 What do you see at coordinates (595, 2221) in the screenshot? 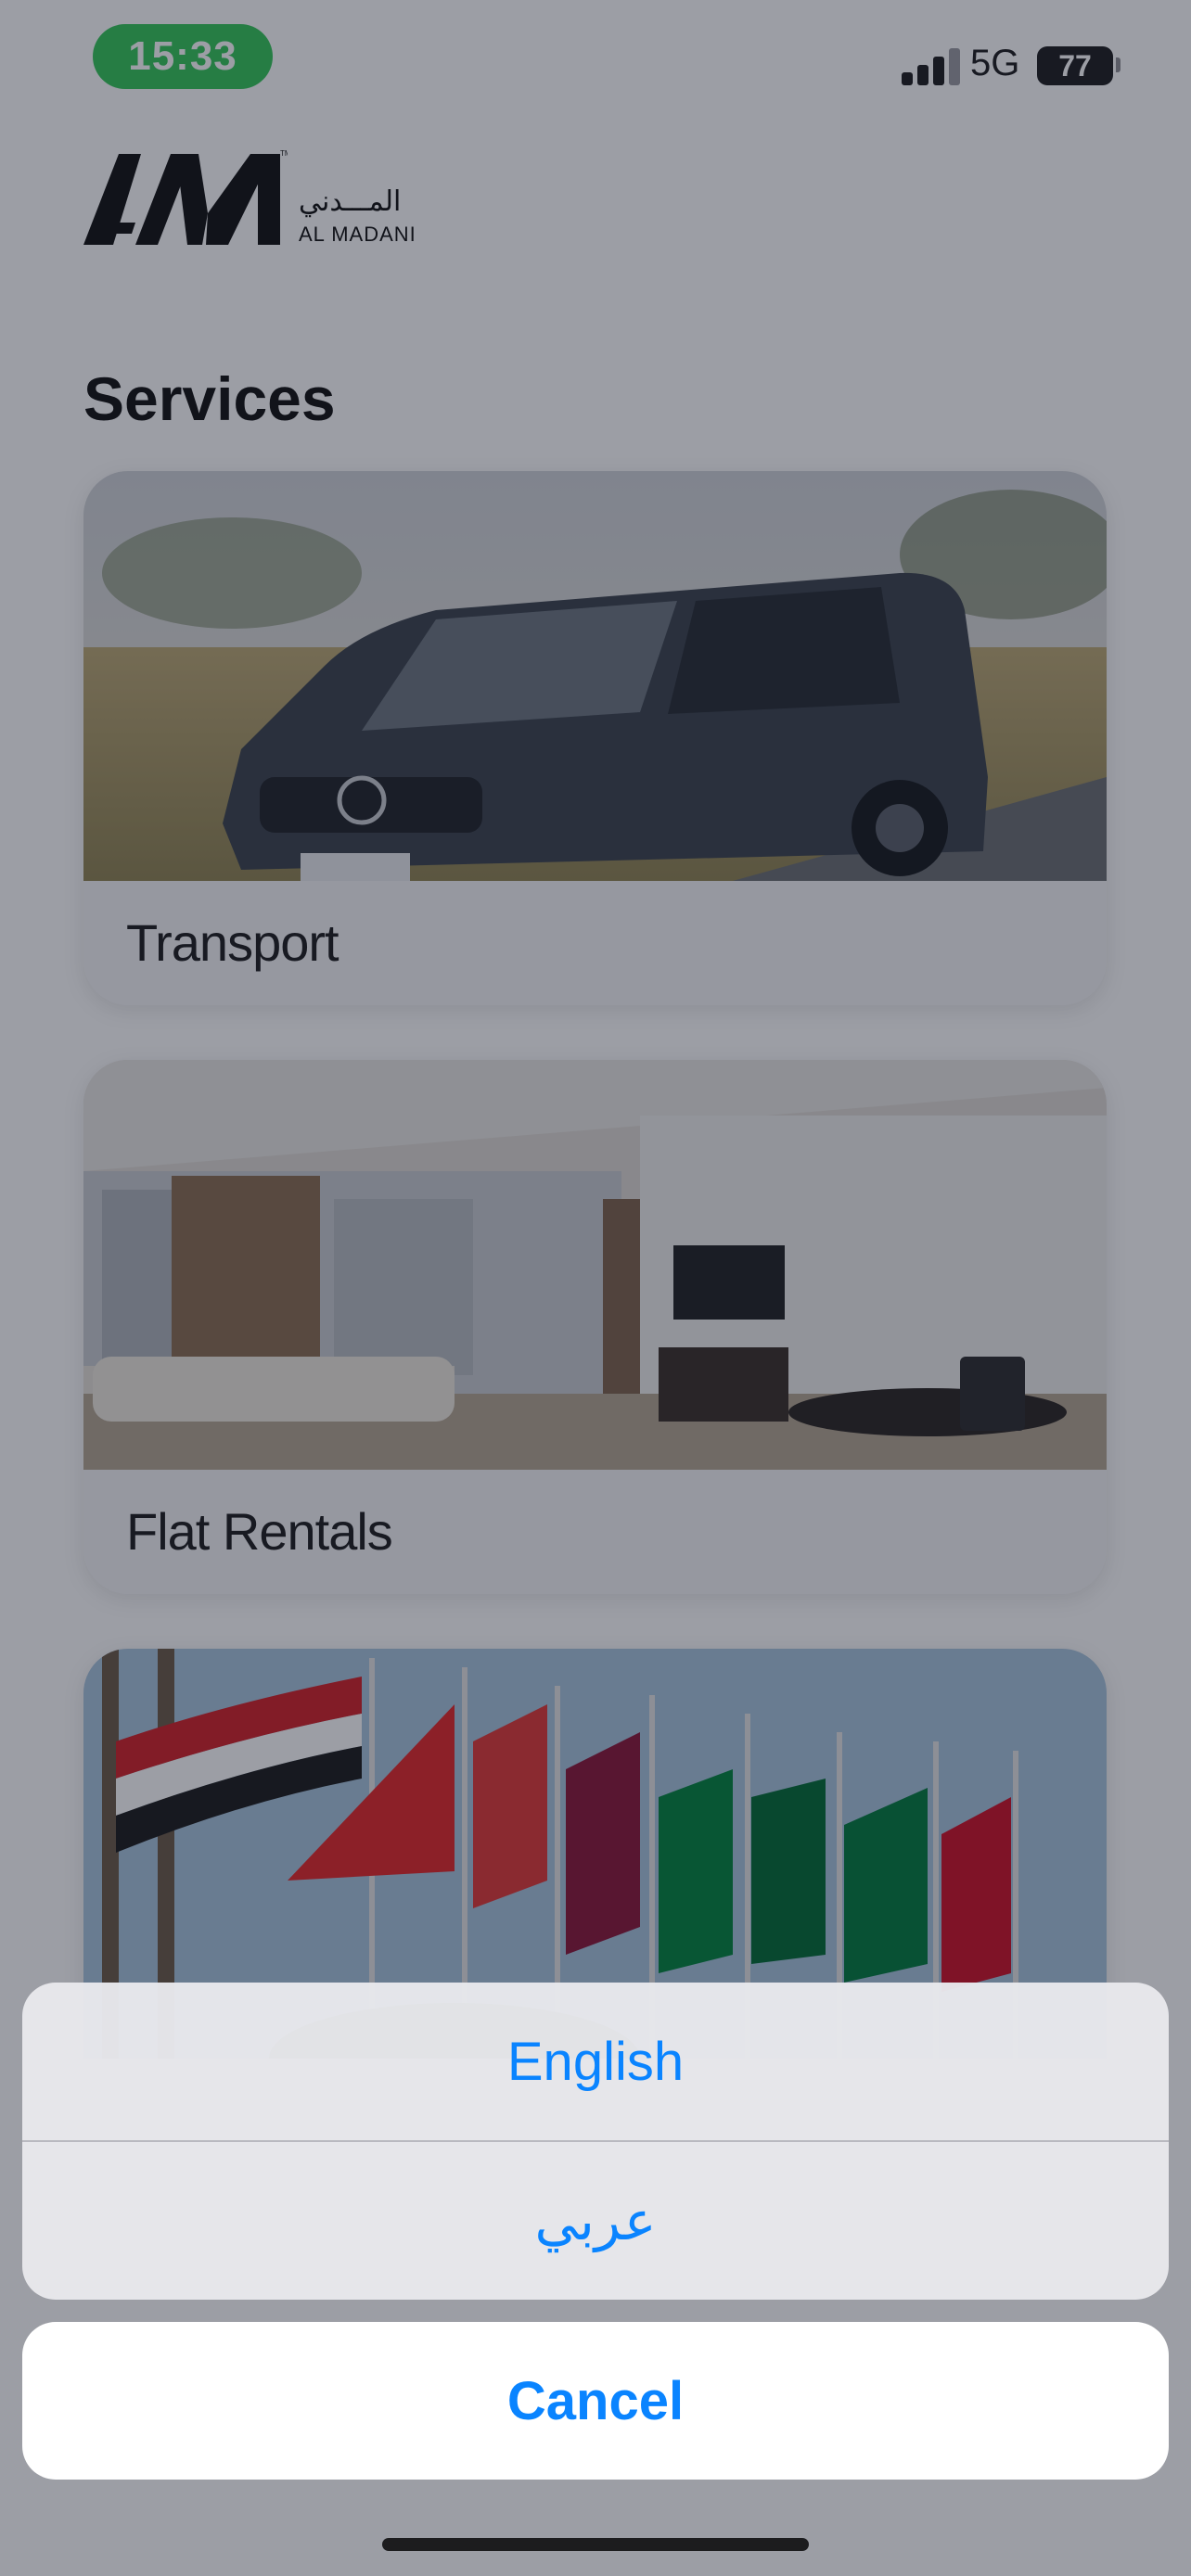
I see `option-arabic: عربي` at bounding box center [595, 2221].